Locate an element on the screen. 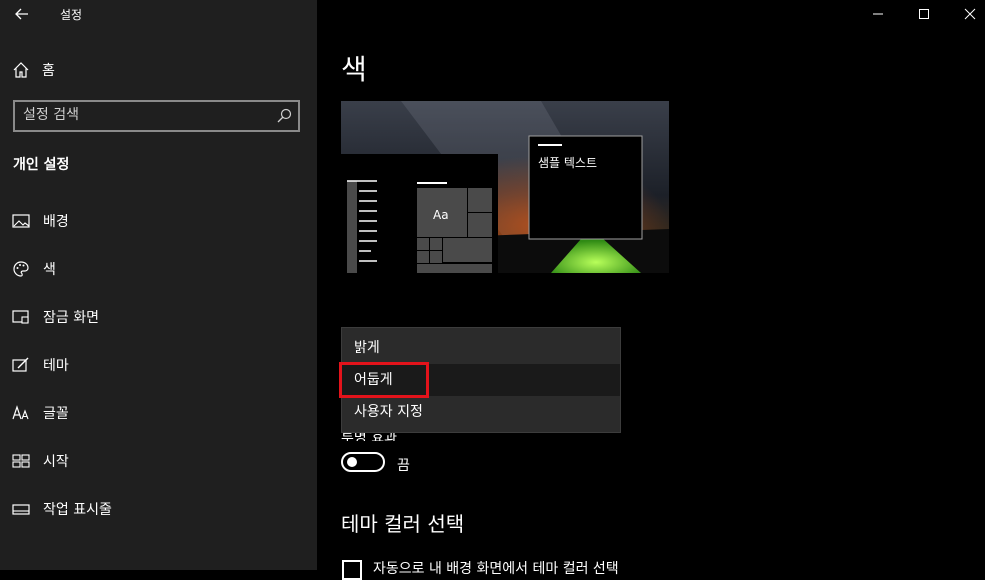 The image size is (985, 580). toggle-state-label: 끔 is located at coordinates (403, 466).